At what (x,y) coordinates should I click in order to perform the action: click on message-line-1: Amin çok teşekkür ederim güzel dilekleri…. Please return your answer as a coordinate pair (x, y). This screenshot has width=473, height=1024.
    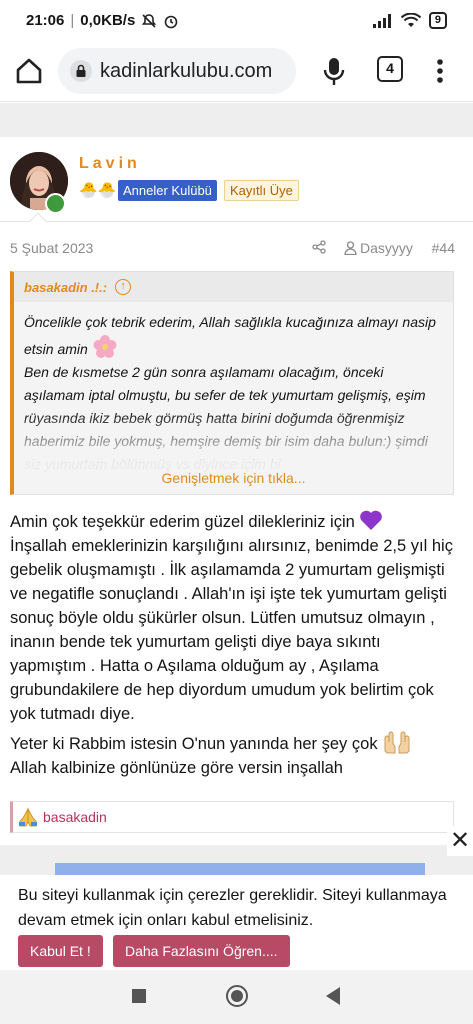
    Looking at the image, I should click on (182, 522).